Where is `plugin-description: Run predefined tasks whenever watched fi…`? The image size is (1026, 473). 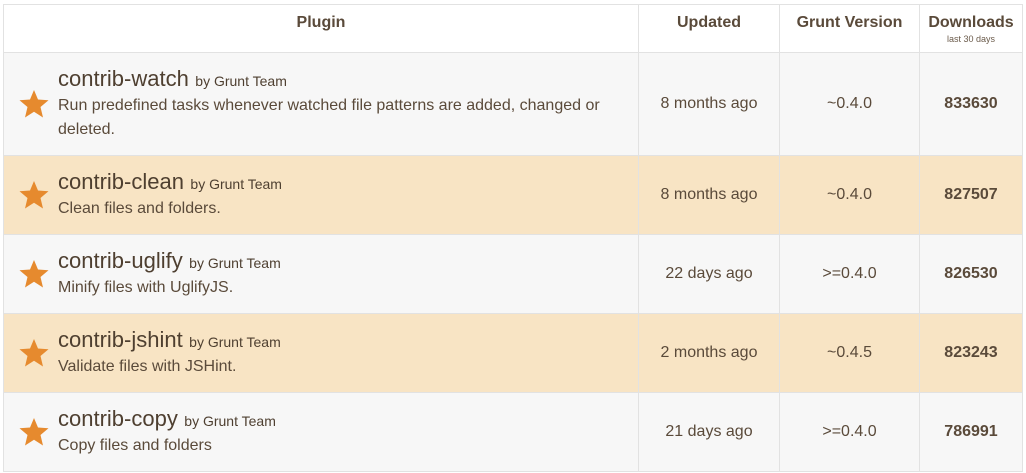 plugin-description: Run predefined tasks whenever watched fi… is located at coordinates (329, 117).